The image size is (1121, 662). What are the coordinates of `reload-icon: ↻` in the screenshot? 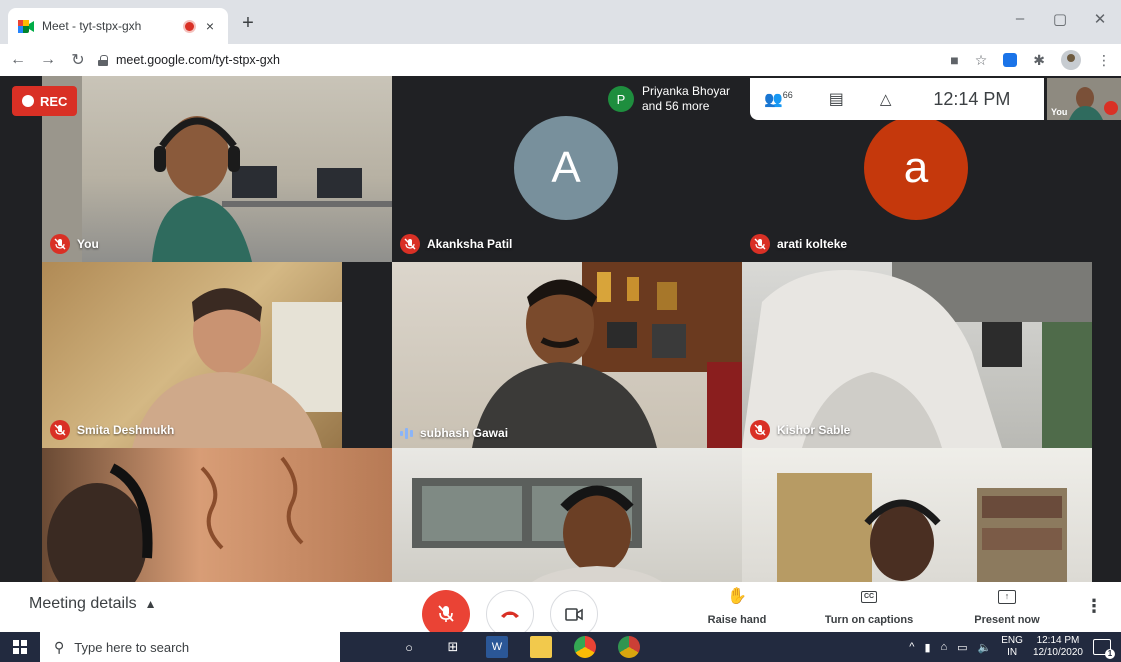 It's located at (78, 60).